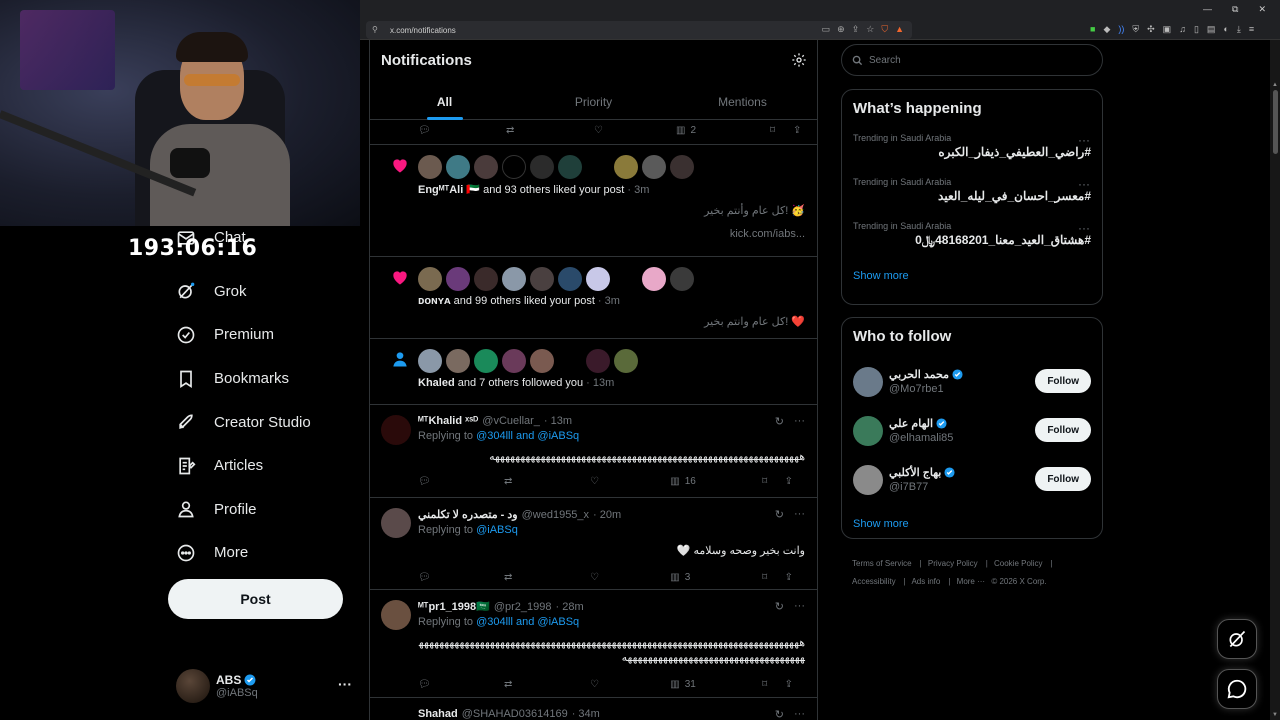 The width and height of the screenshot is (1280, 720). Describe the element at coordinates (1262, 9) in the screenshot. I see `close-window-button: ✕` at that location.